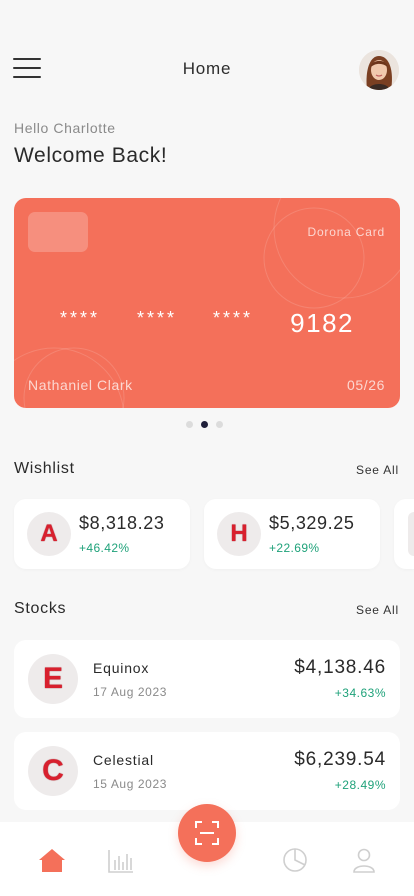 The height and width of the screenshot is (896, 414). What do you see at coordinates (312, 523) in the screenshot?
I see `wishlist-price: $5,329.25` at bounding box center [312, 523].